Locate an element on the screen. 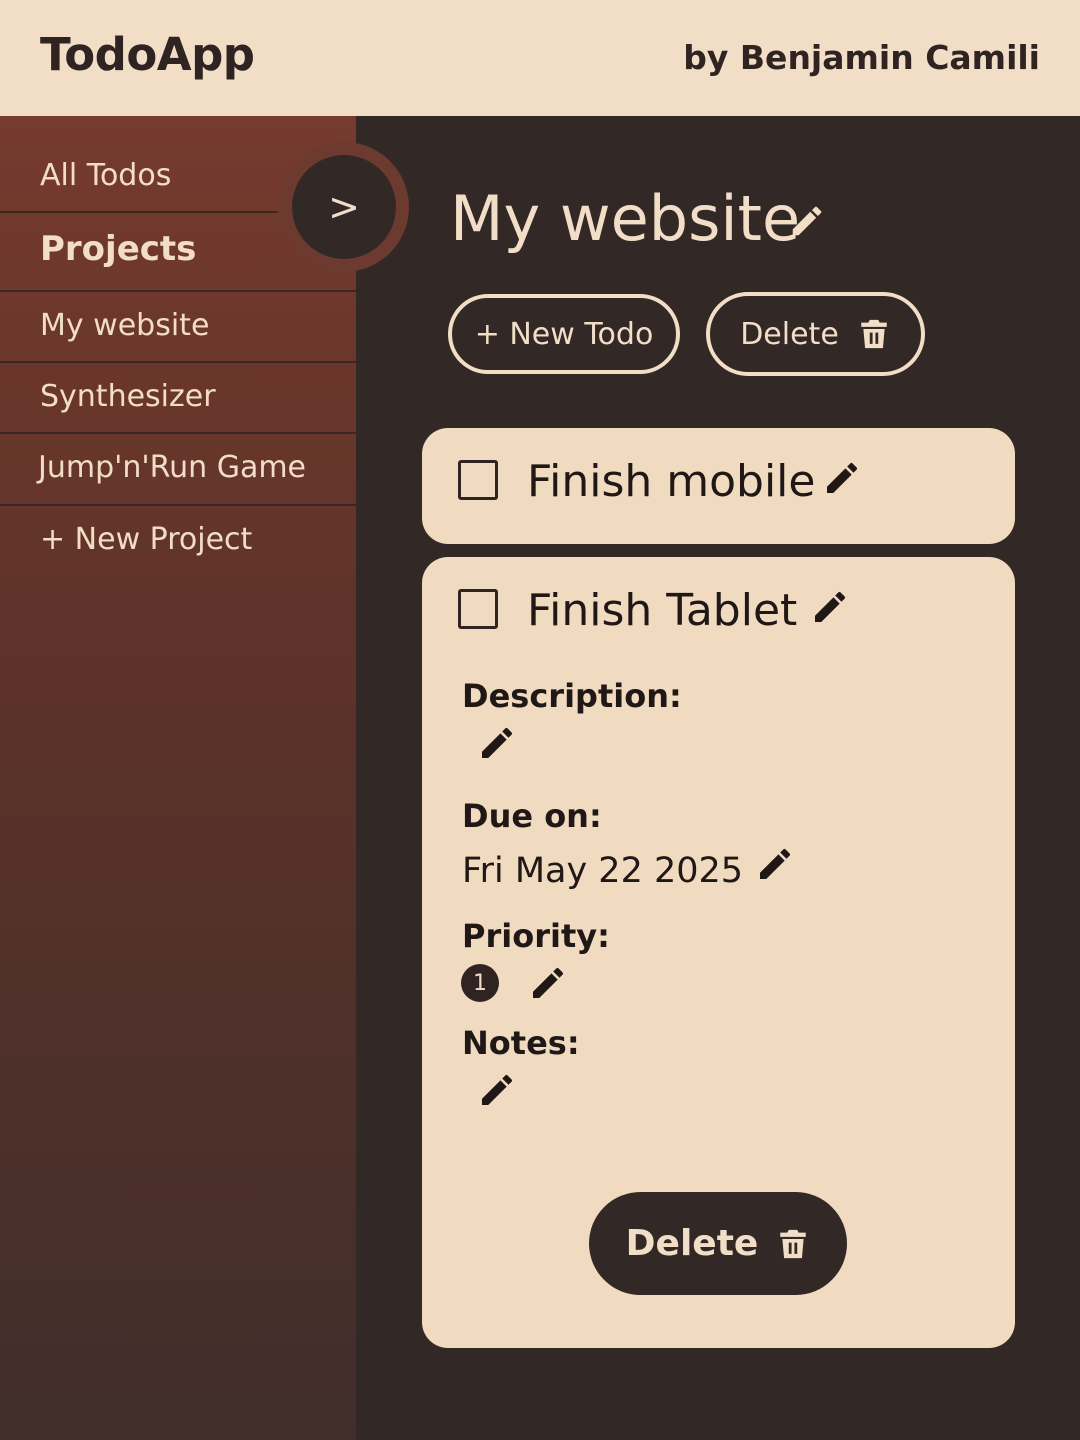 The height and width of the screenshot is (1440, 1080). delete-todo-button: Delete is located at coordinates (718, 1243).